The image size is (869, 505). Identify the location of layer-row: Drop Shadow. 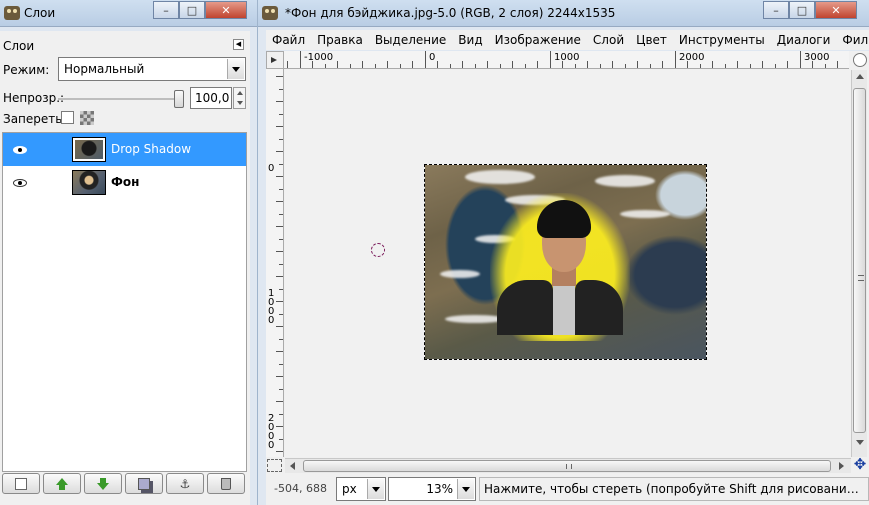
(124, 149).